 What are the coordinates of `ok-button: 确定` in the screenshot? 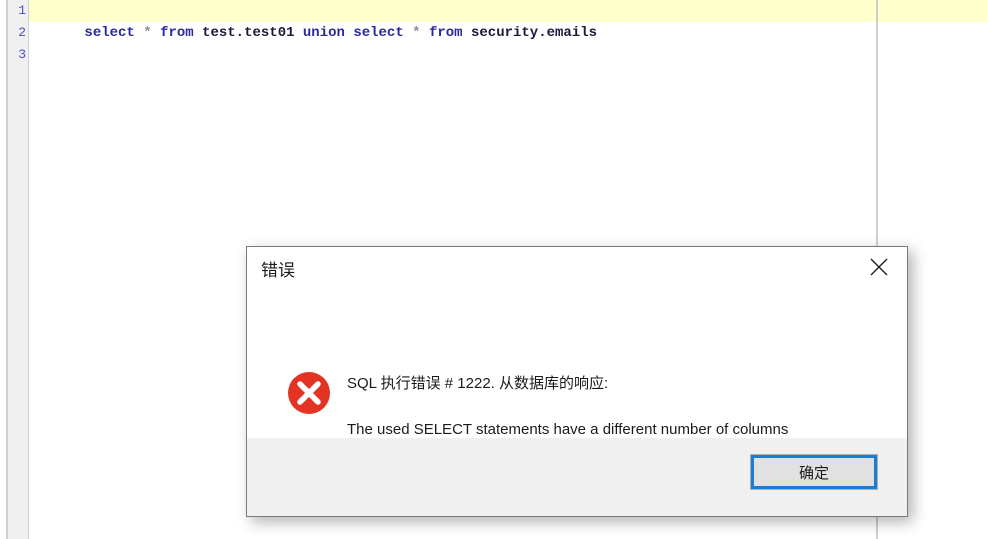 It's located at (814, 472).